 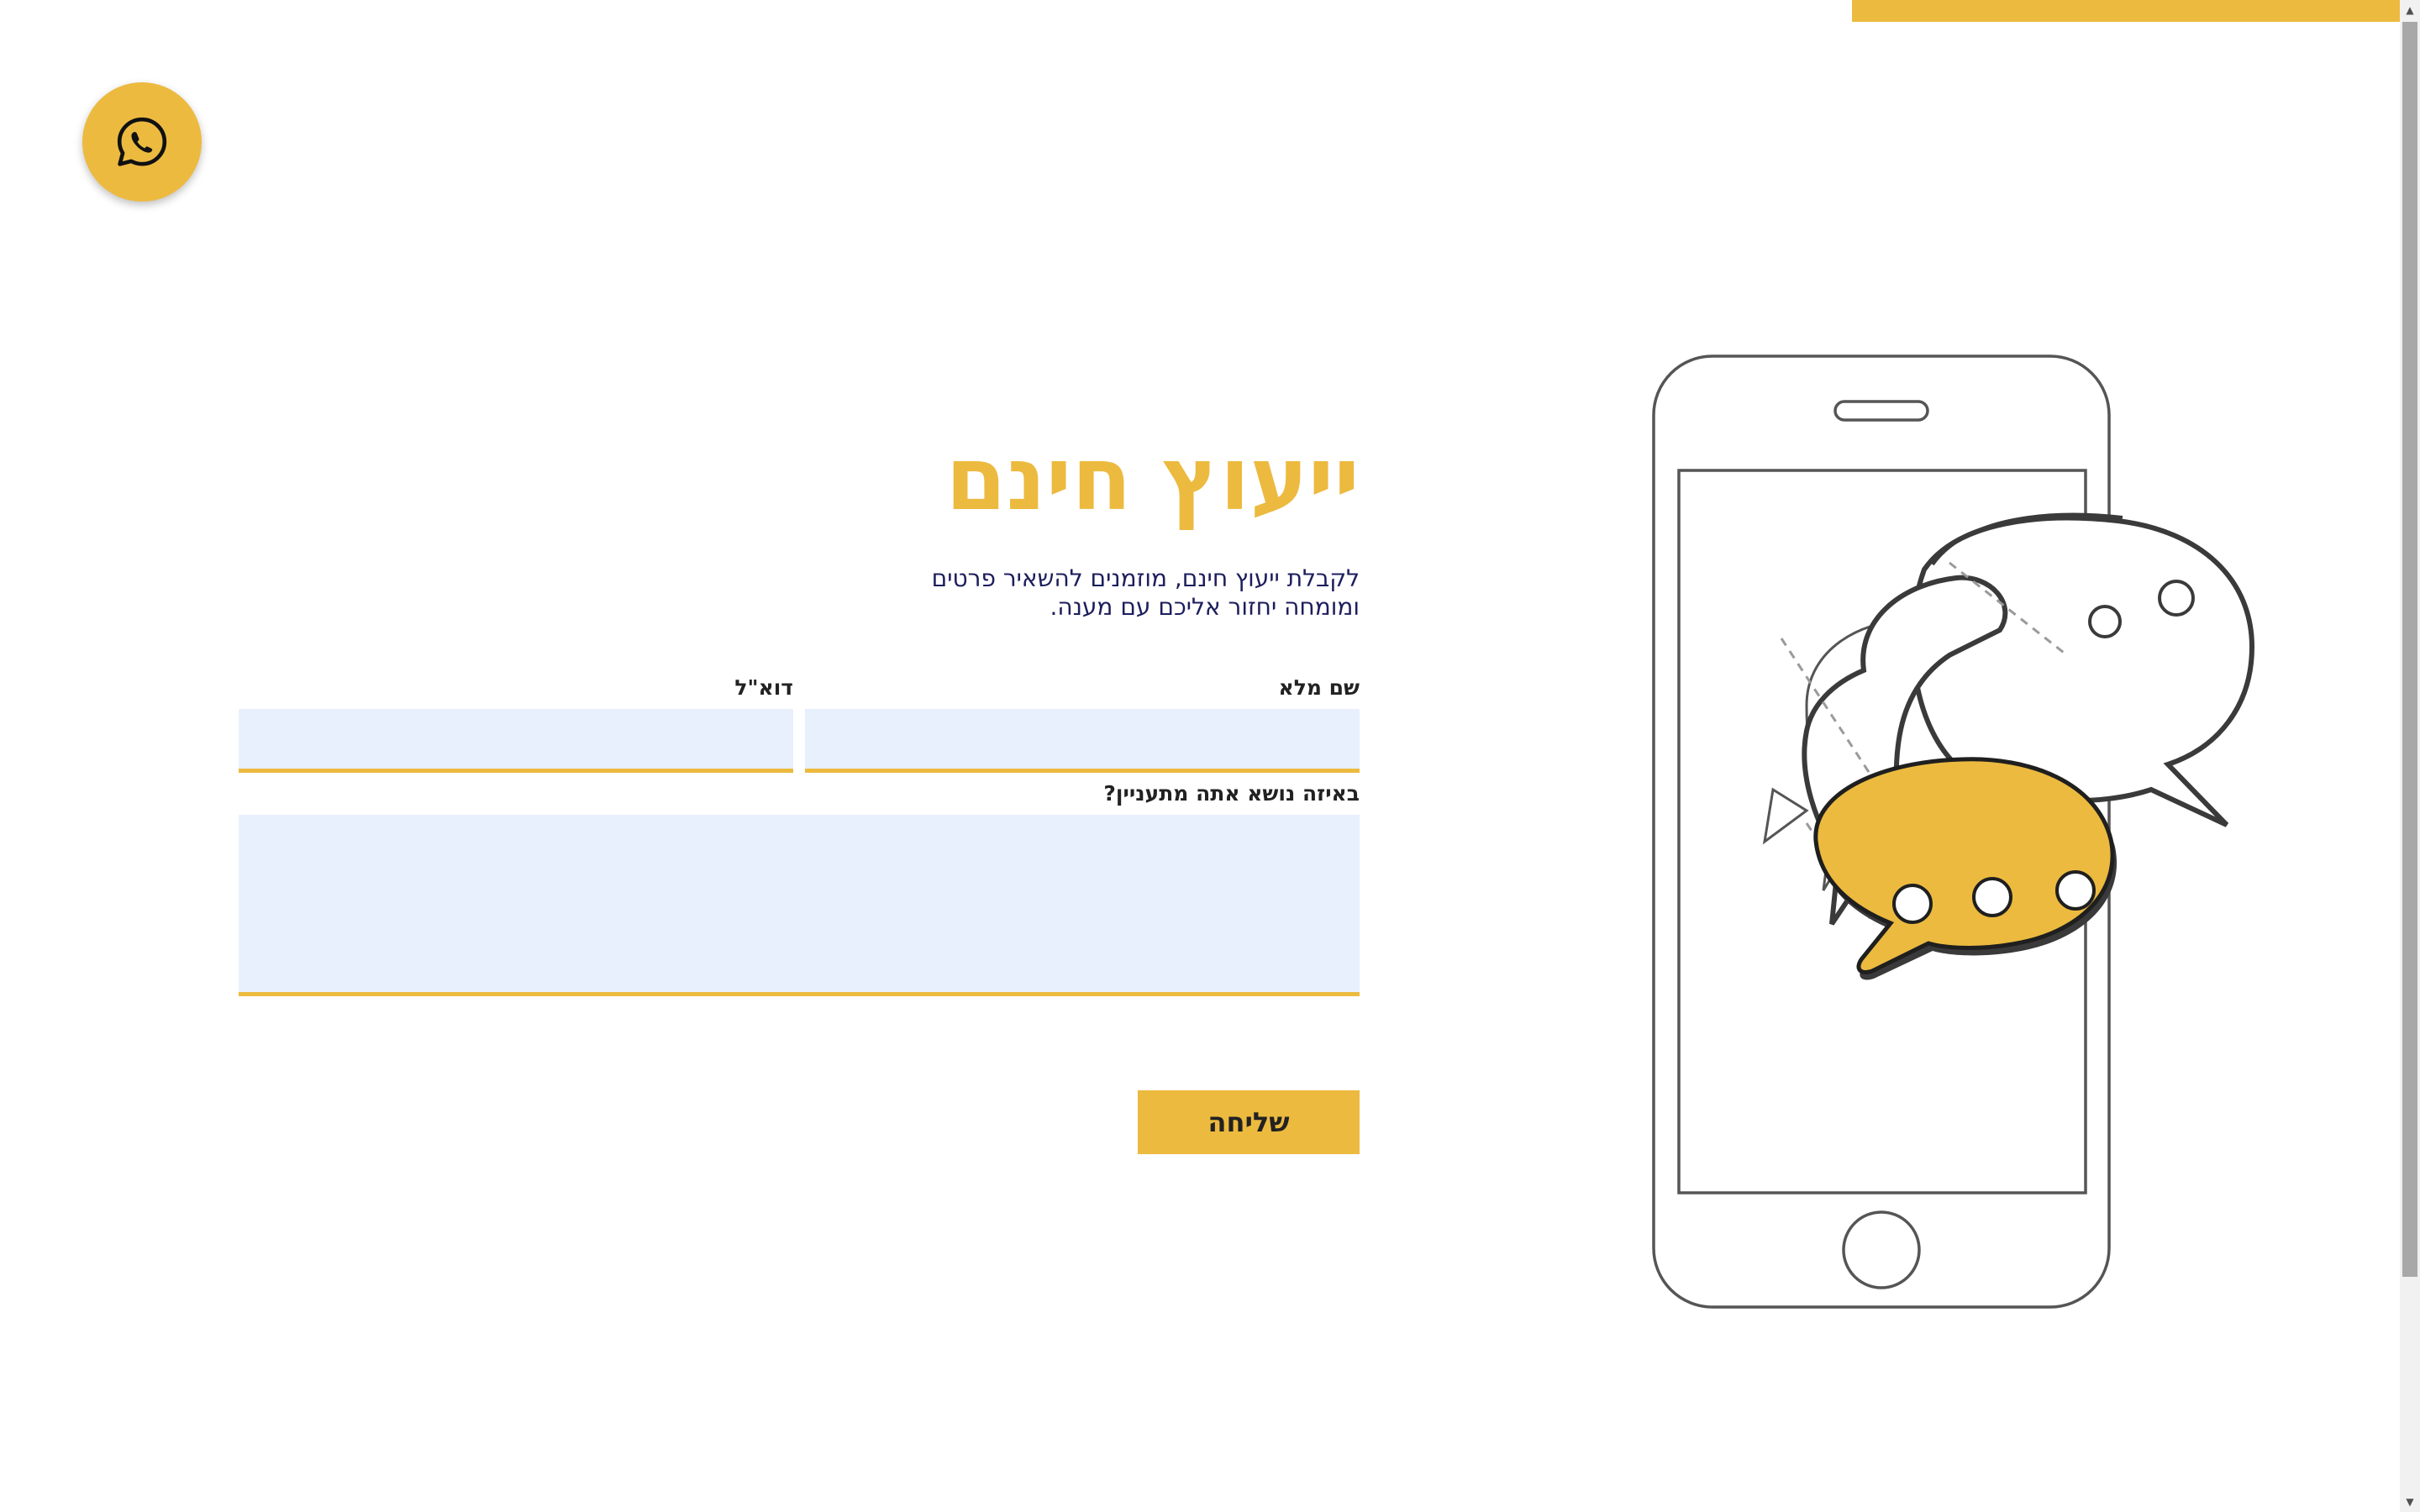 What do you see at coordinates (799, 905) in the screenshot?
I see `topic-textarea` at bounding box center [799, 905].